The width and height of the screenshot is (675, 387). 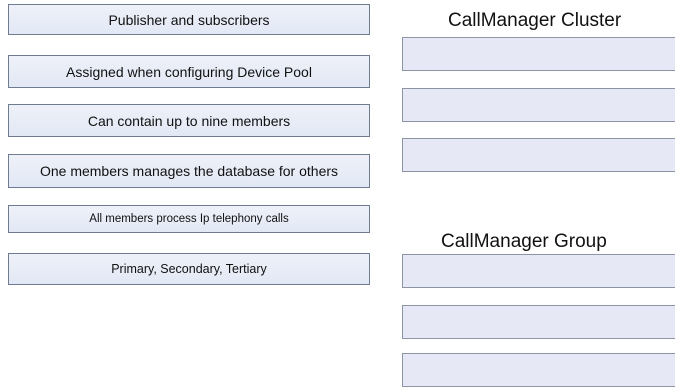 I want to click on drag-item-device-pool: Assigned when configuring Device Pool, so click(x=189, y=71).